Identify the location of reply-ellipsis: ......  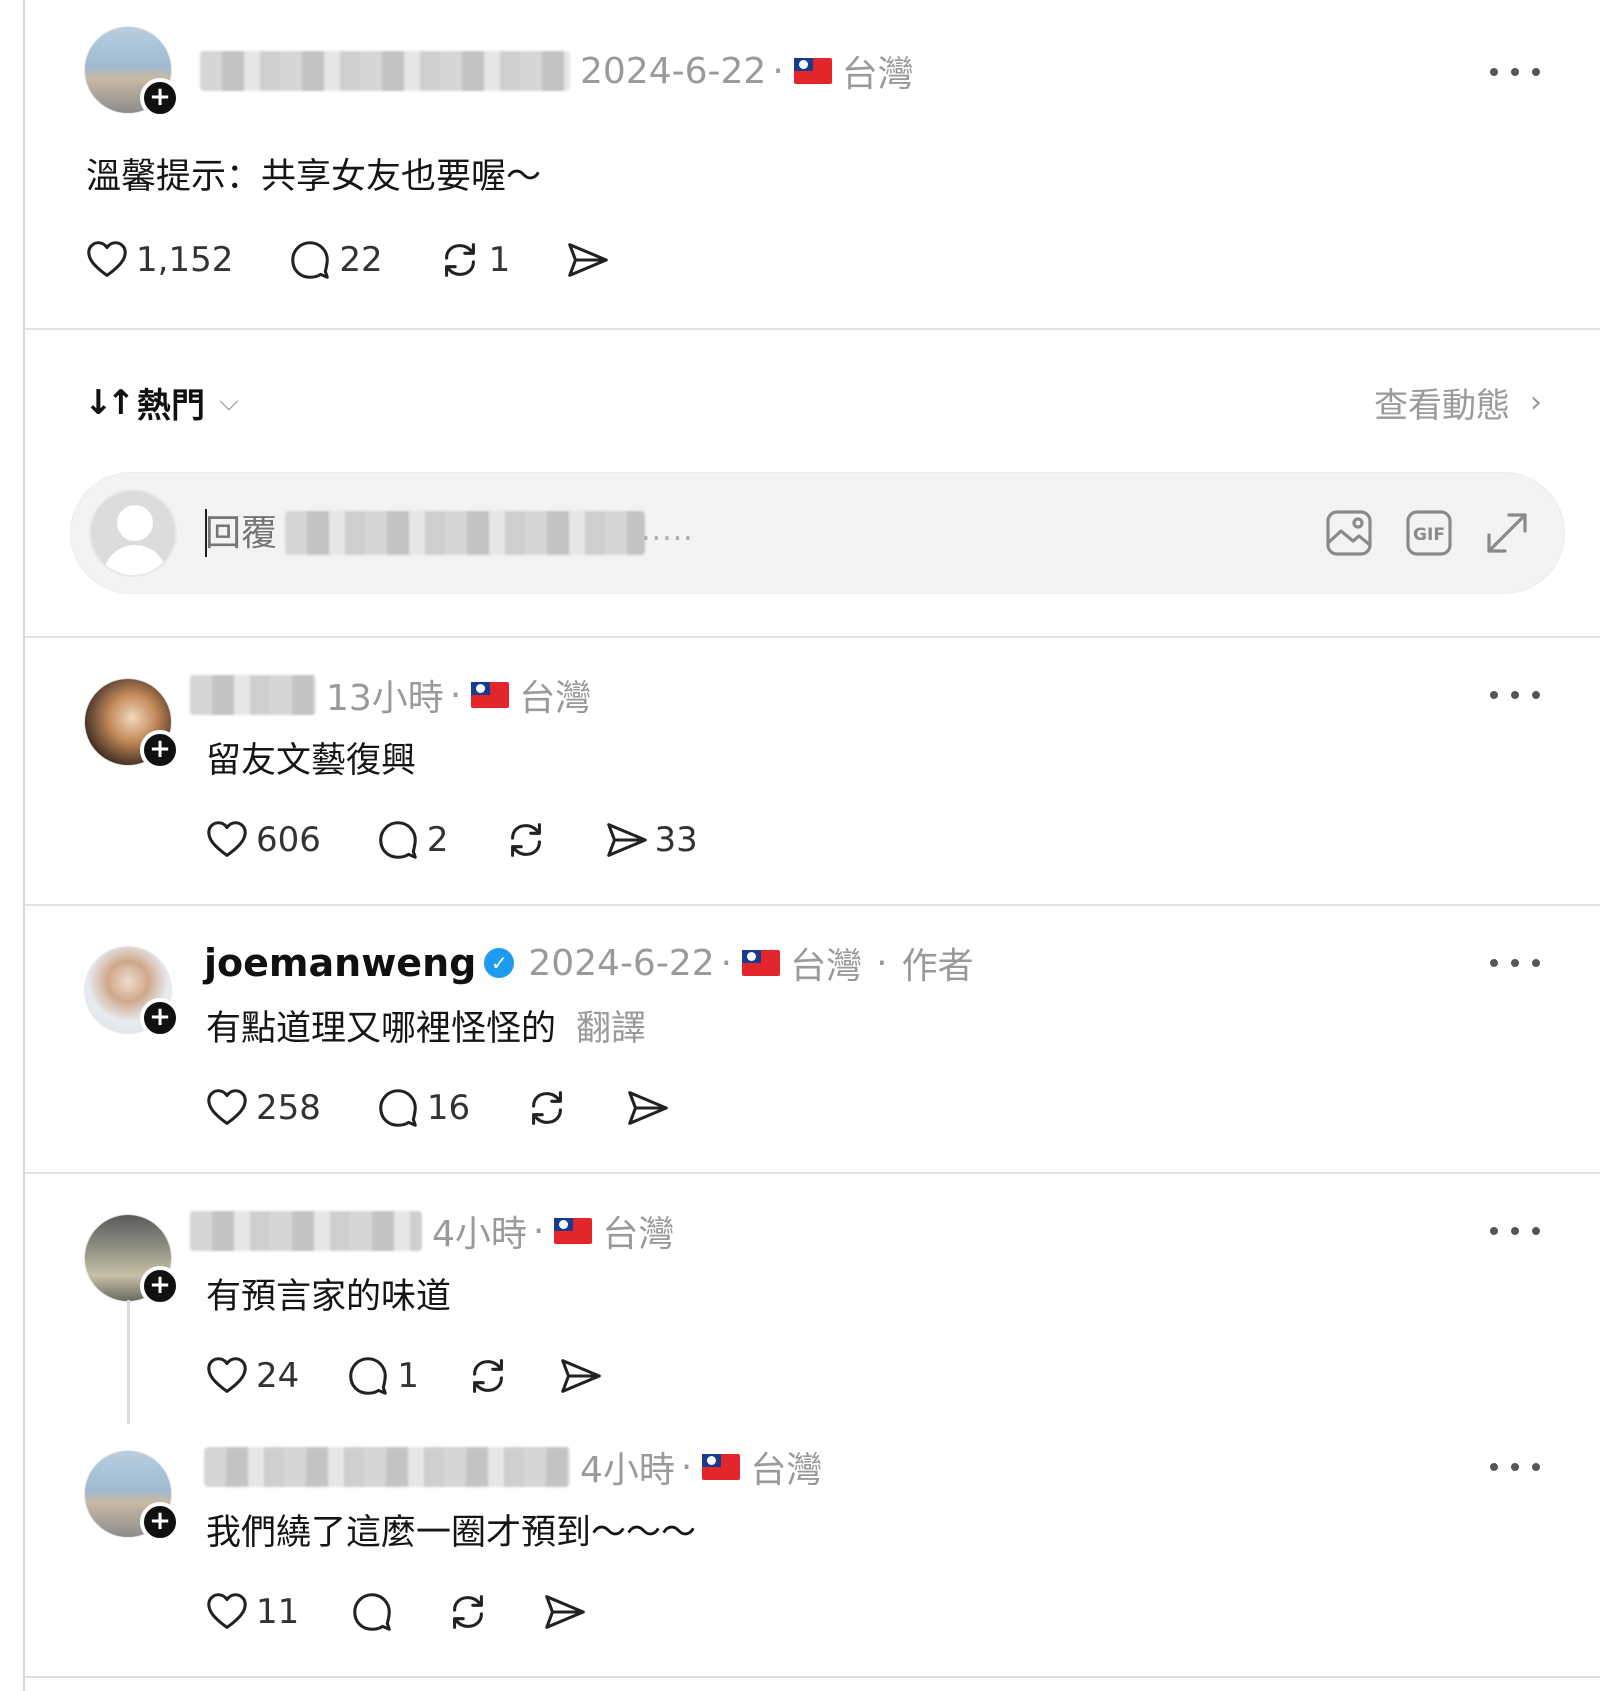
(667, 530).